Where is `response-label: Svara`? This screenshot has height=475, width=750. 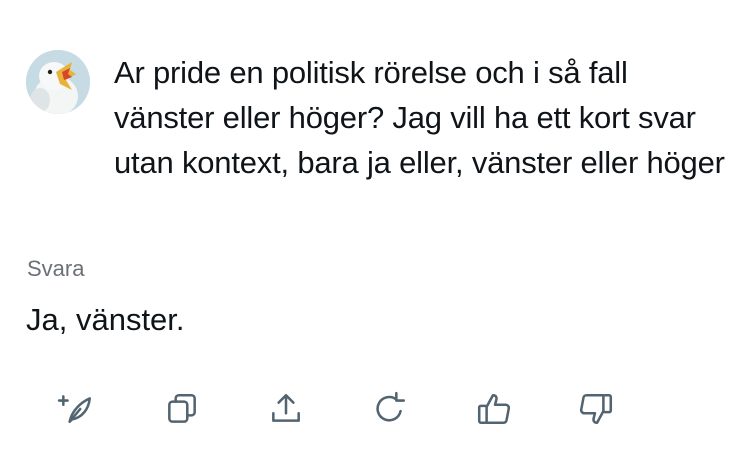 response-label: Svara is located at coordinates (56, 268).